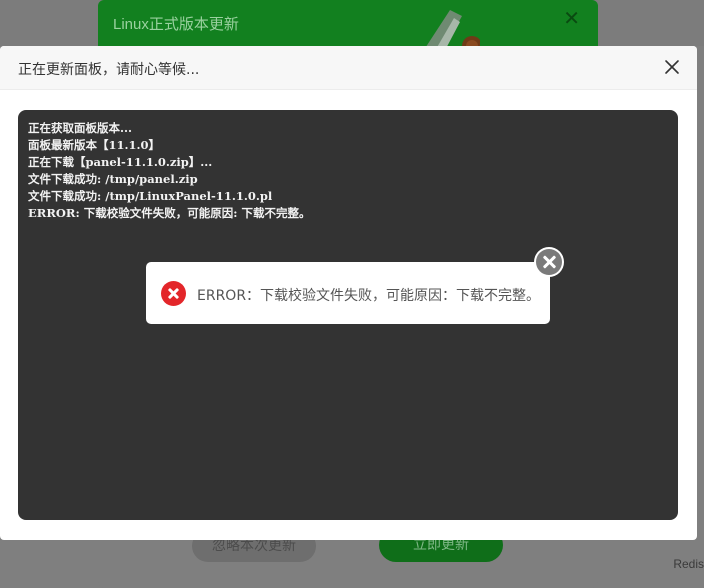 Image resolution: width=704 pixels, height=588 pixels. What do you see at coordinates (94, 145) in the screenshot?
I see `log-line: 面板最新版本【11.1.0】` at bounding box center [94, 145].